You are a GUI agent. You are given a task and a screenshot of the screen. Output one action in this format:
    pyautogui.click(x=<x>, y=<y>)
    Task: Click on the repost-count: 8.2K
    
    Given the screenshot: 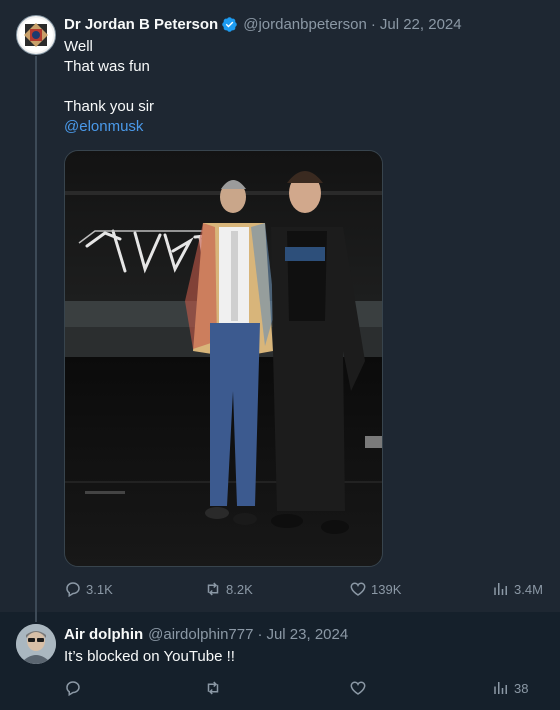 What is the action you would take?
    pyautogui.click(x=239, y=589)
    